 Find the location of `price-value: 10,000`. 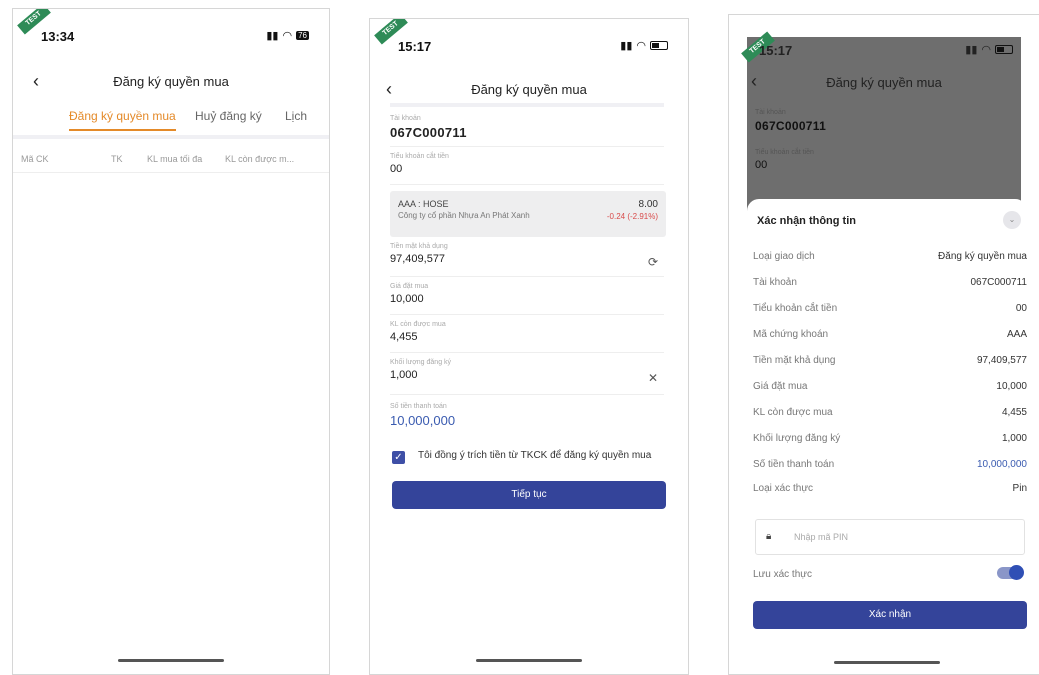

price-value: 10,000 is located at coordinates (407, 299).